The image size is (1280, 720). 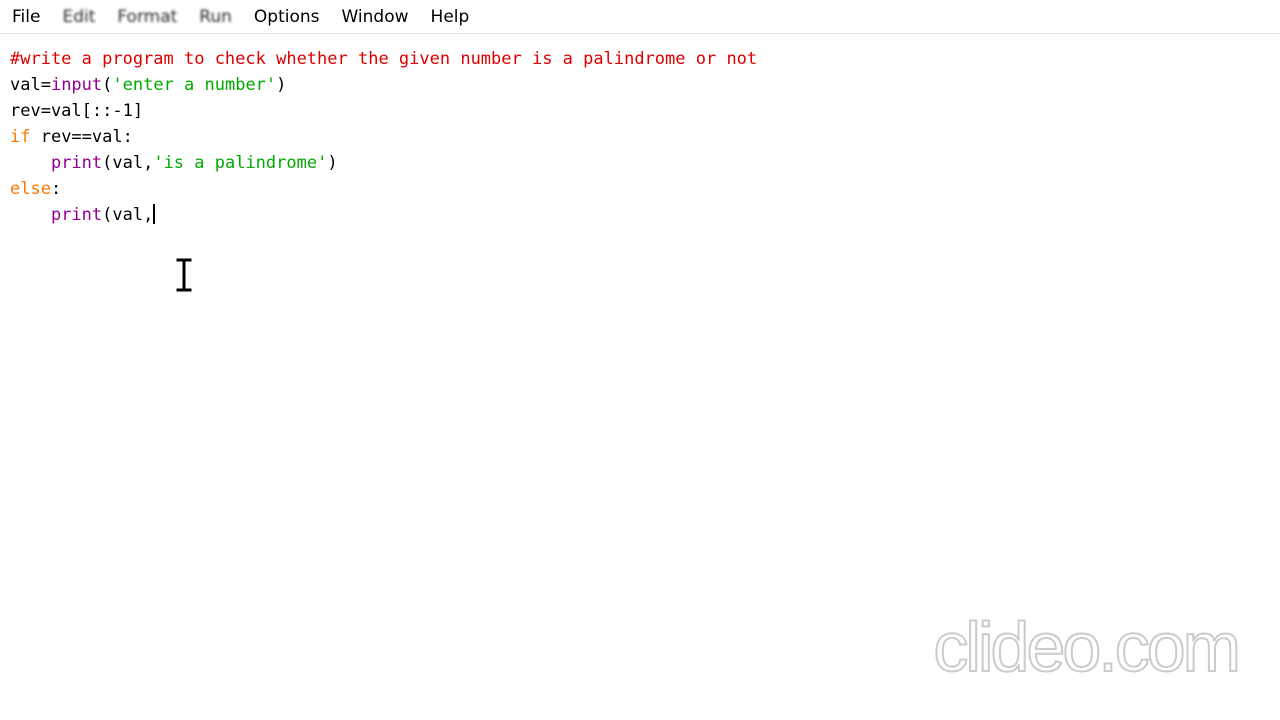 What do you see at coordinates (287, 17) in the screenshot?
I see `menu-options: Options` at bounding box center [287, 17].